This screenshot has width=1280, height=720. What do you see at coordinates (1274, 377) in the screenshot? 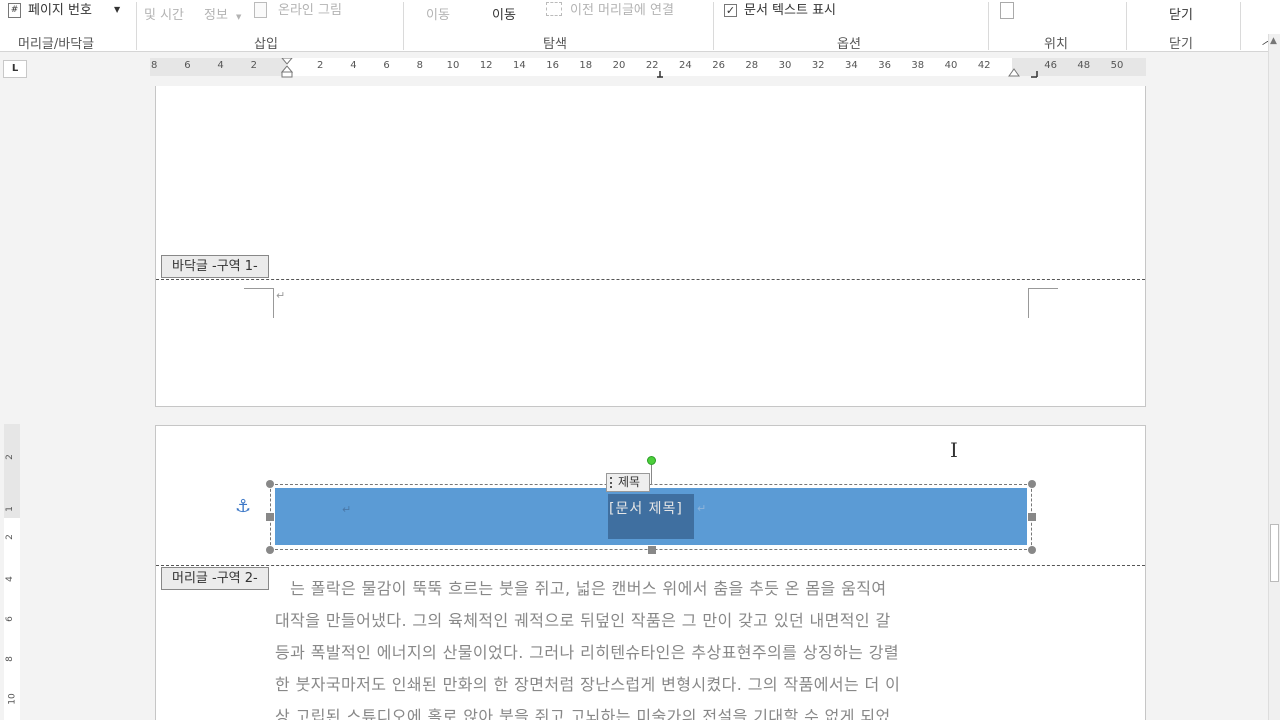
I see `vertical-scrollbar: ▲` at bounding box center [1274, 377].